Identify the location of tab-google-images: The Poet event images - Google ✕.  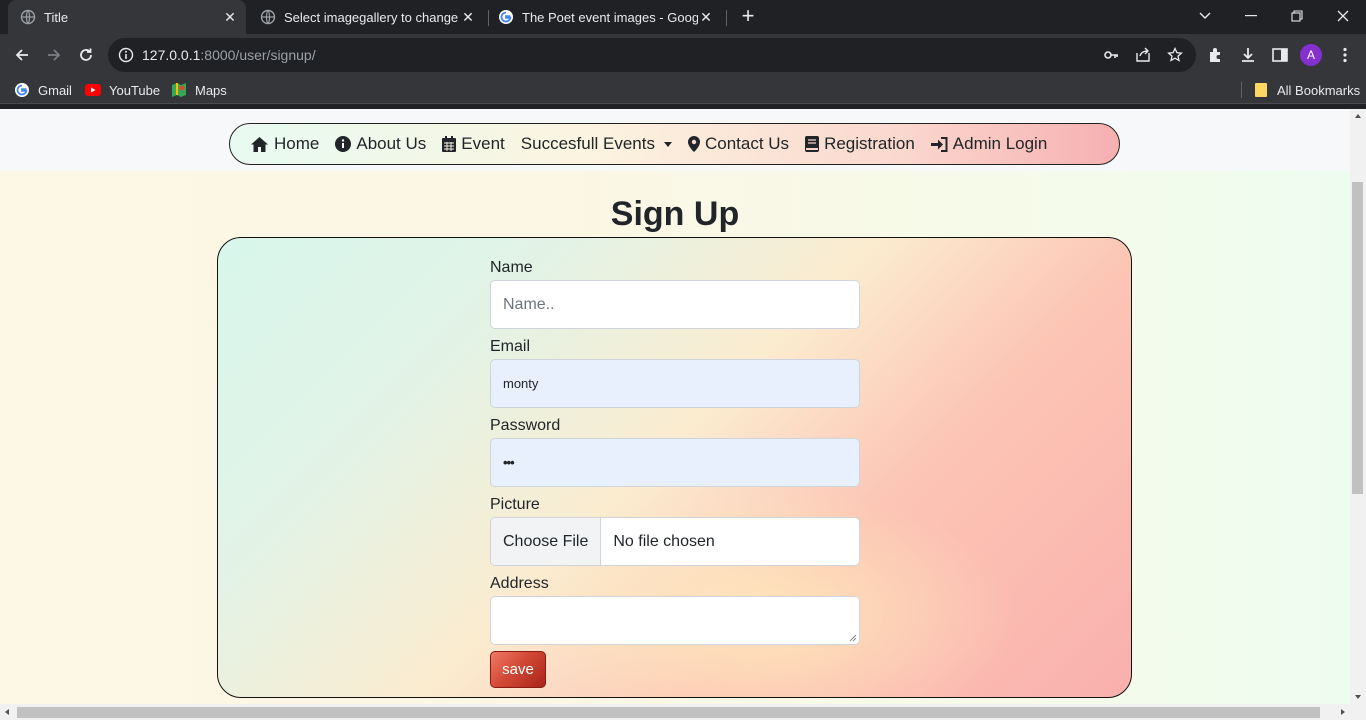
(606, 17).